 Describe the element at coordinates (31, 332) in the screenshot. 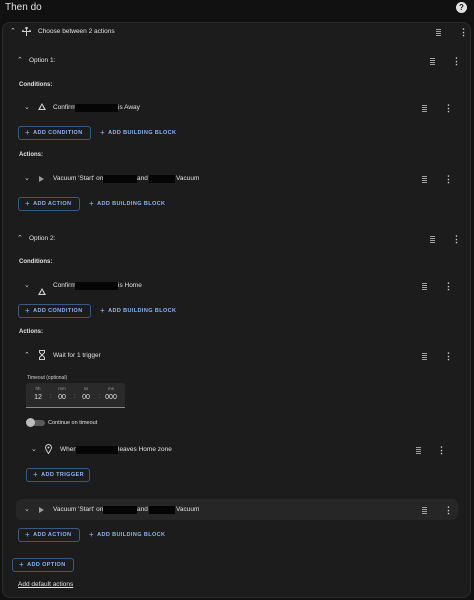

I see `option2-actions-label: Actions:` at that location.